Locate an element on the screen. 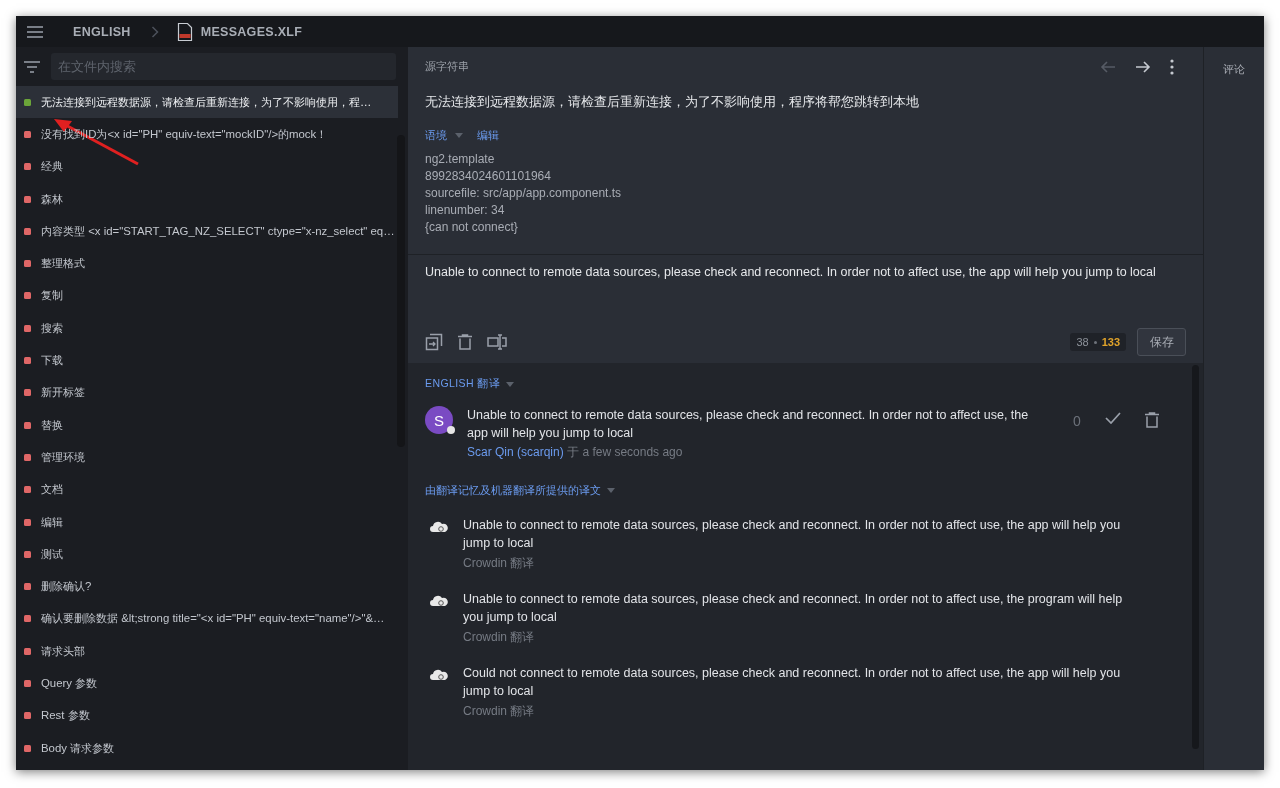  breadcrumb-link: ENGLISH is located at coordinates (102, 31).